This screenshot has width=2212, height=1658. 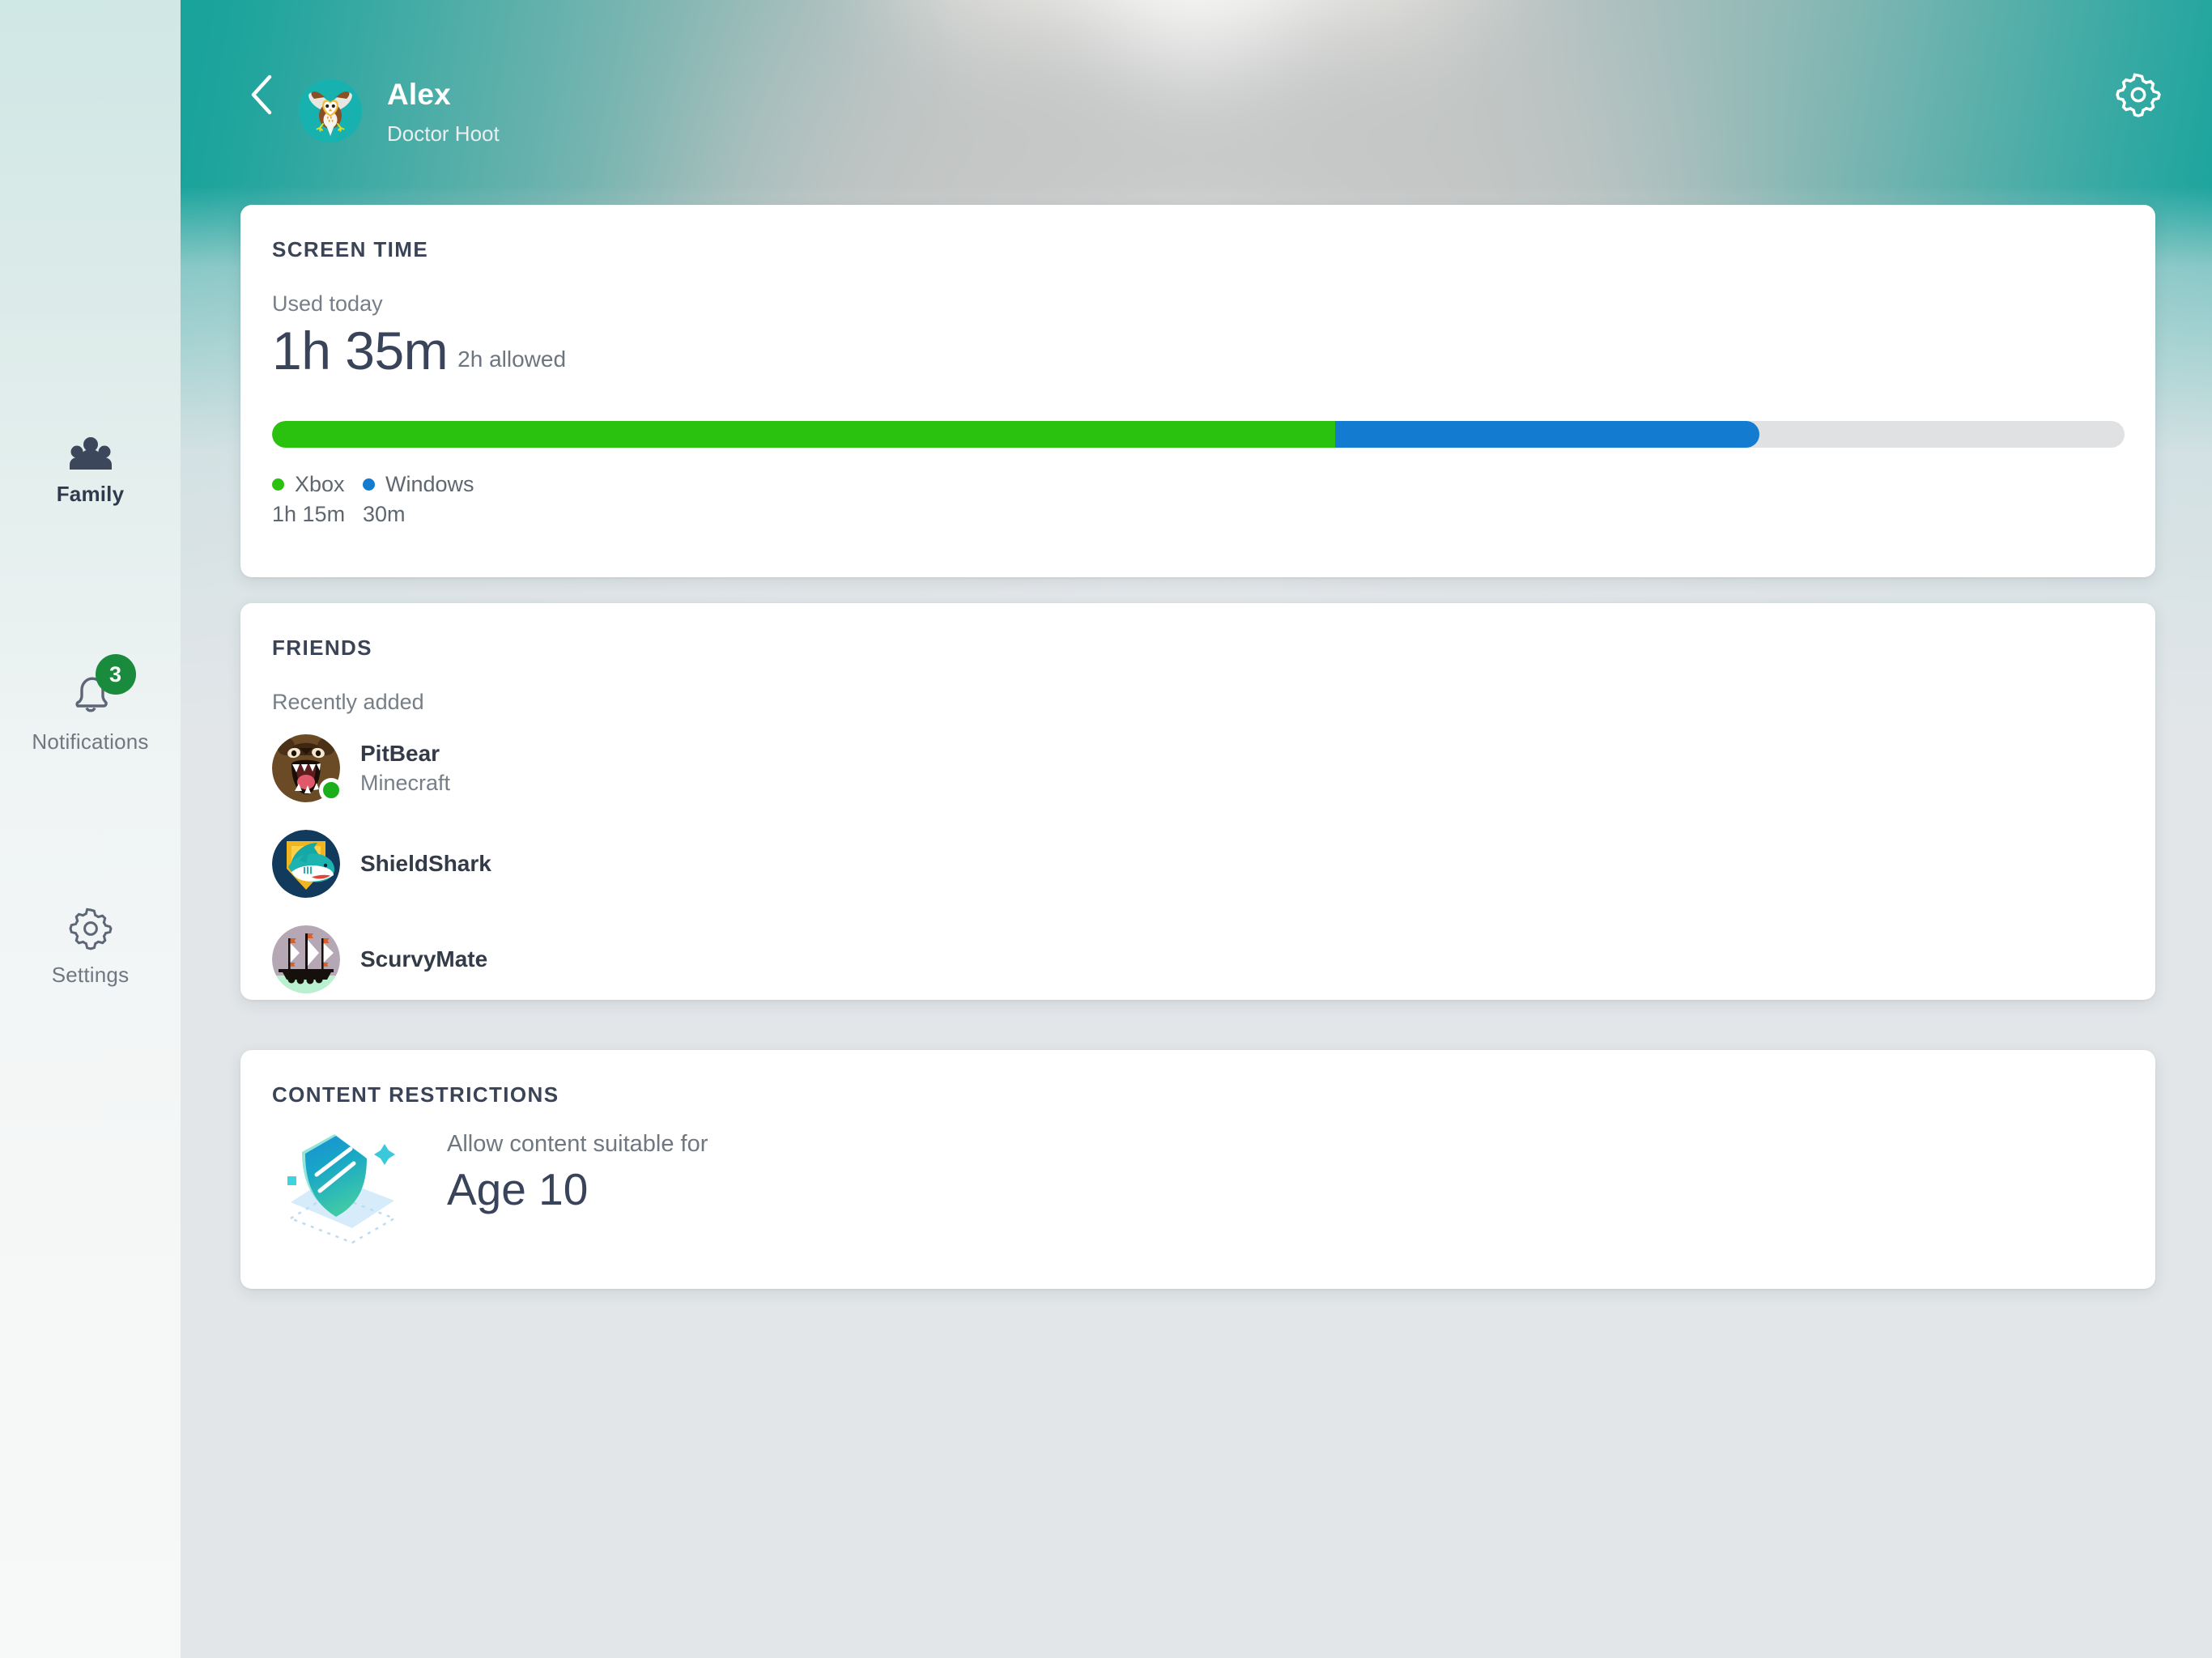 I want to click on legend-dot-xbox, so click(x=278, y=484).